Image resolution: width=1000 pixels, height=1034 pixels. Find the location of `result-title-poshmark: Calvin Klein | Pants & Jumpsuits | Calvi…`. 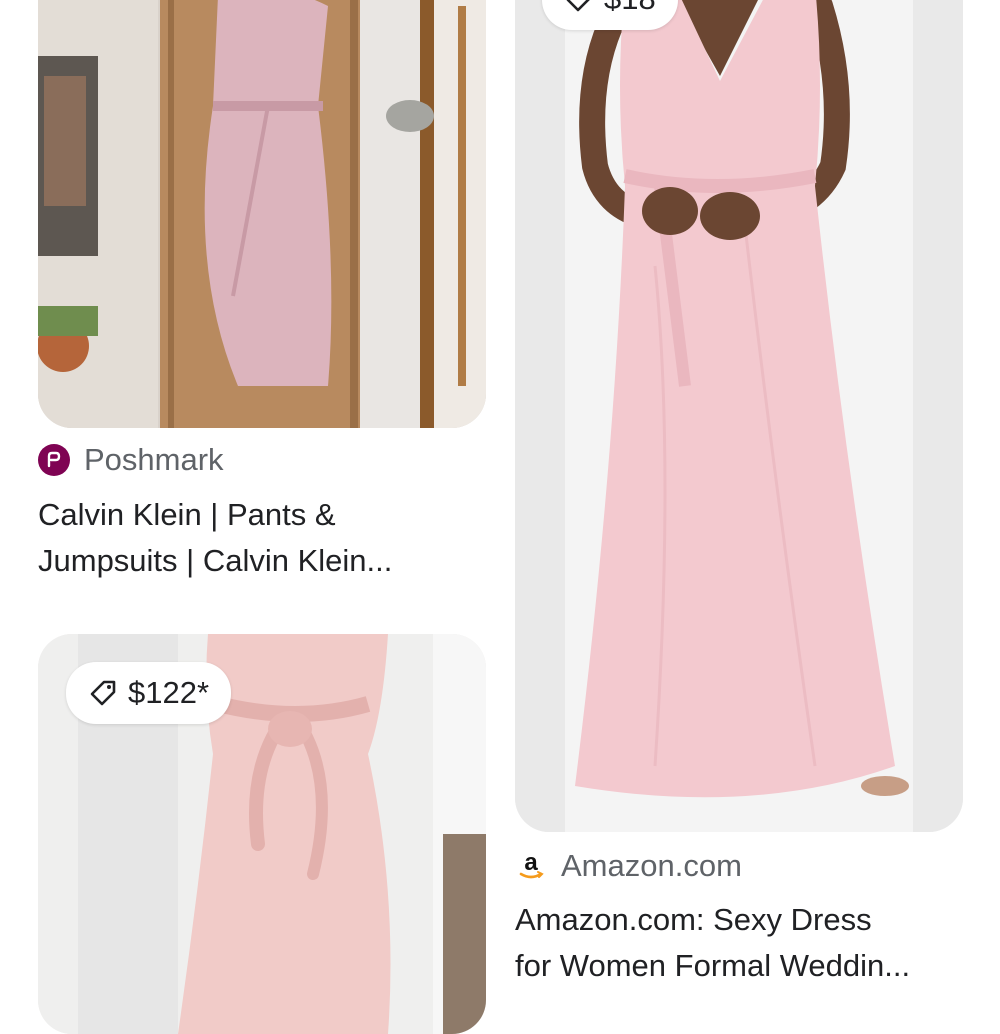

result-title-poshmark: Calvin Klein | Pants & Jumpsuits | Calvi… is located at coordinates (215, 538).